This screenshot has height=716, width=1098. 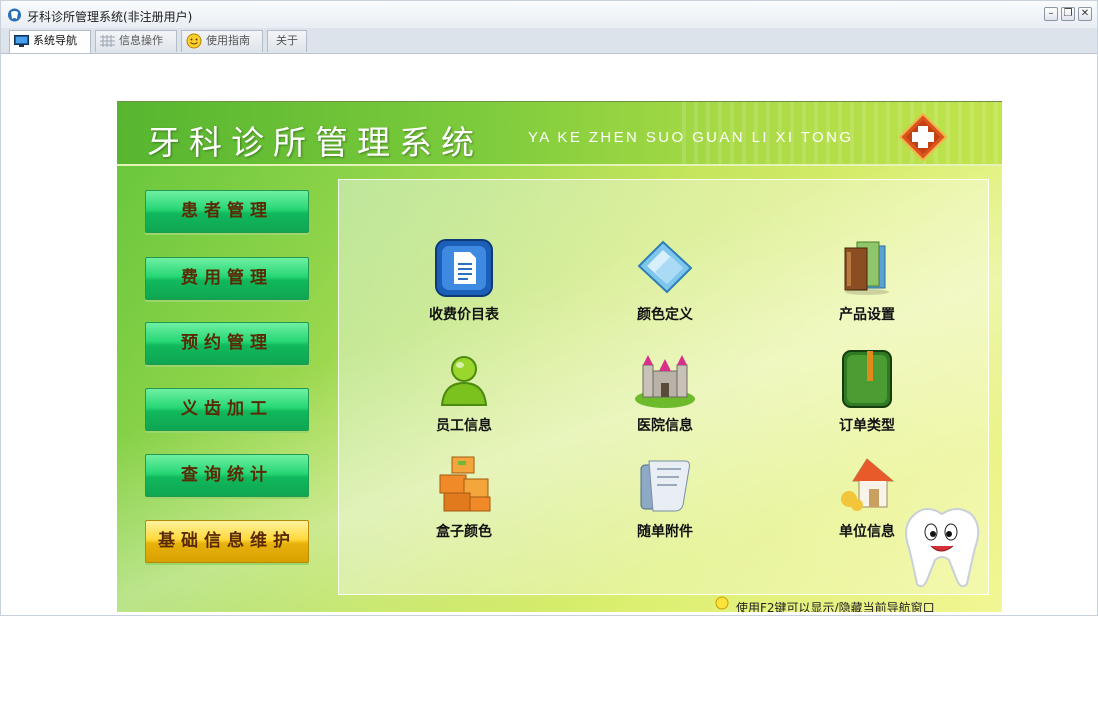 What do you see at coordinates (227, 343) in the screenshot?
I see `nav-appointment-management: 预约管理` at bounding box center [227, 343].